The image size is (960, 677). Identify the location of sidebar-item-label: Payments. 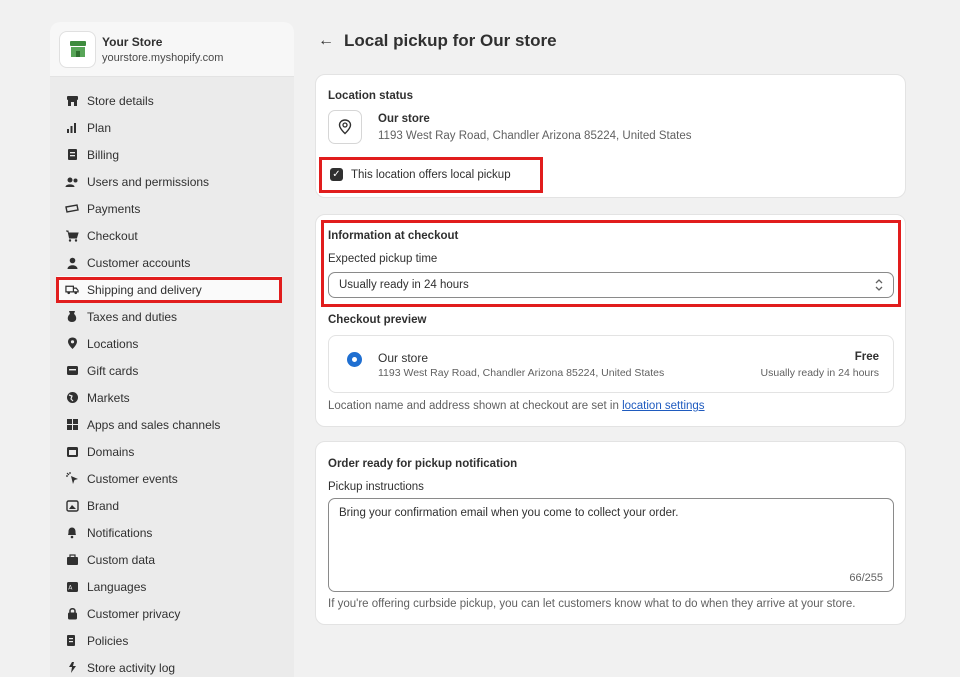
(114, 208).